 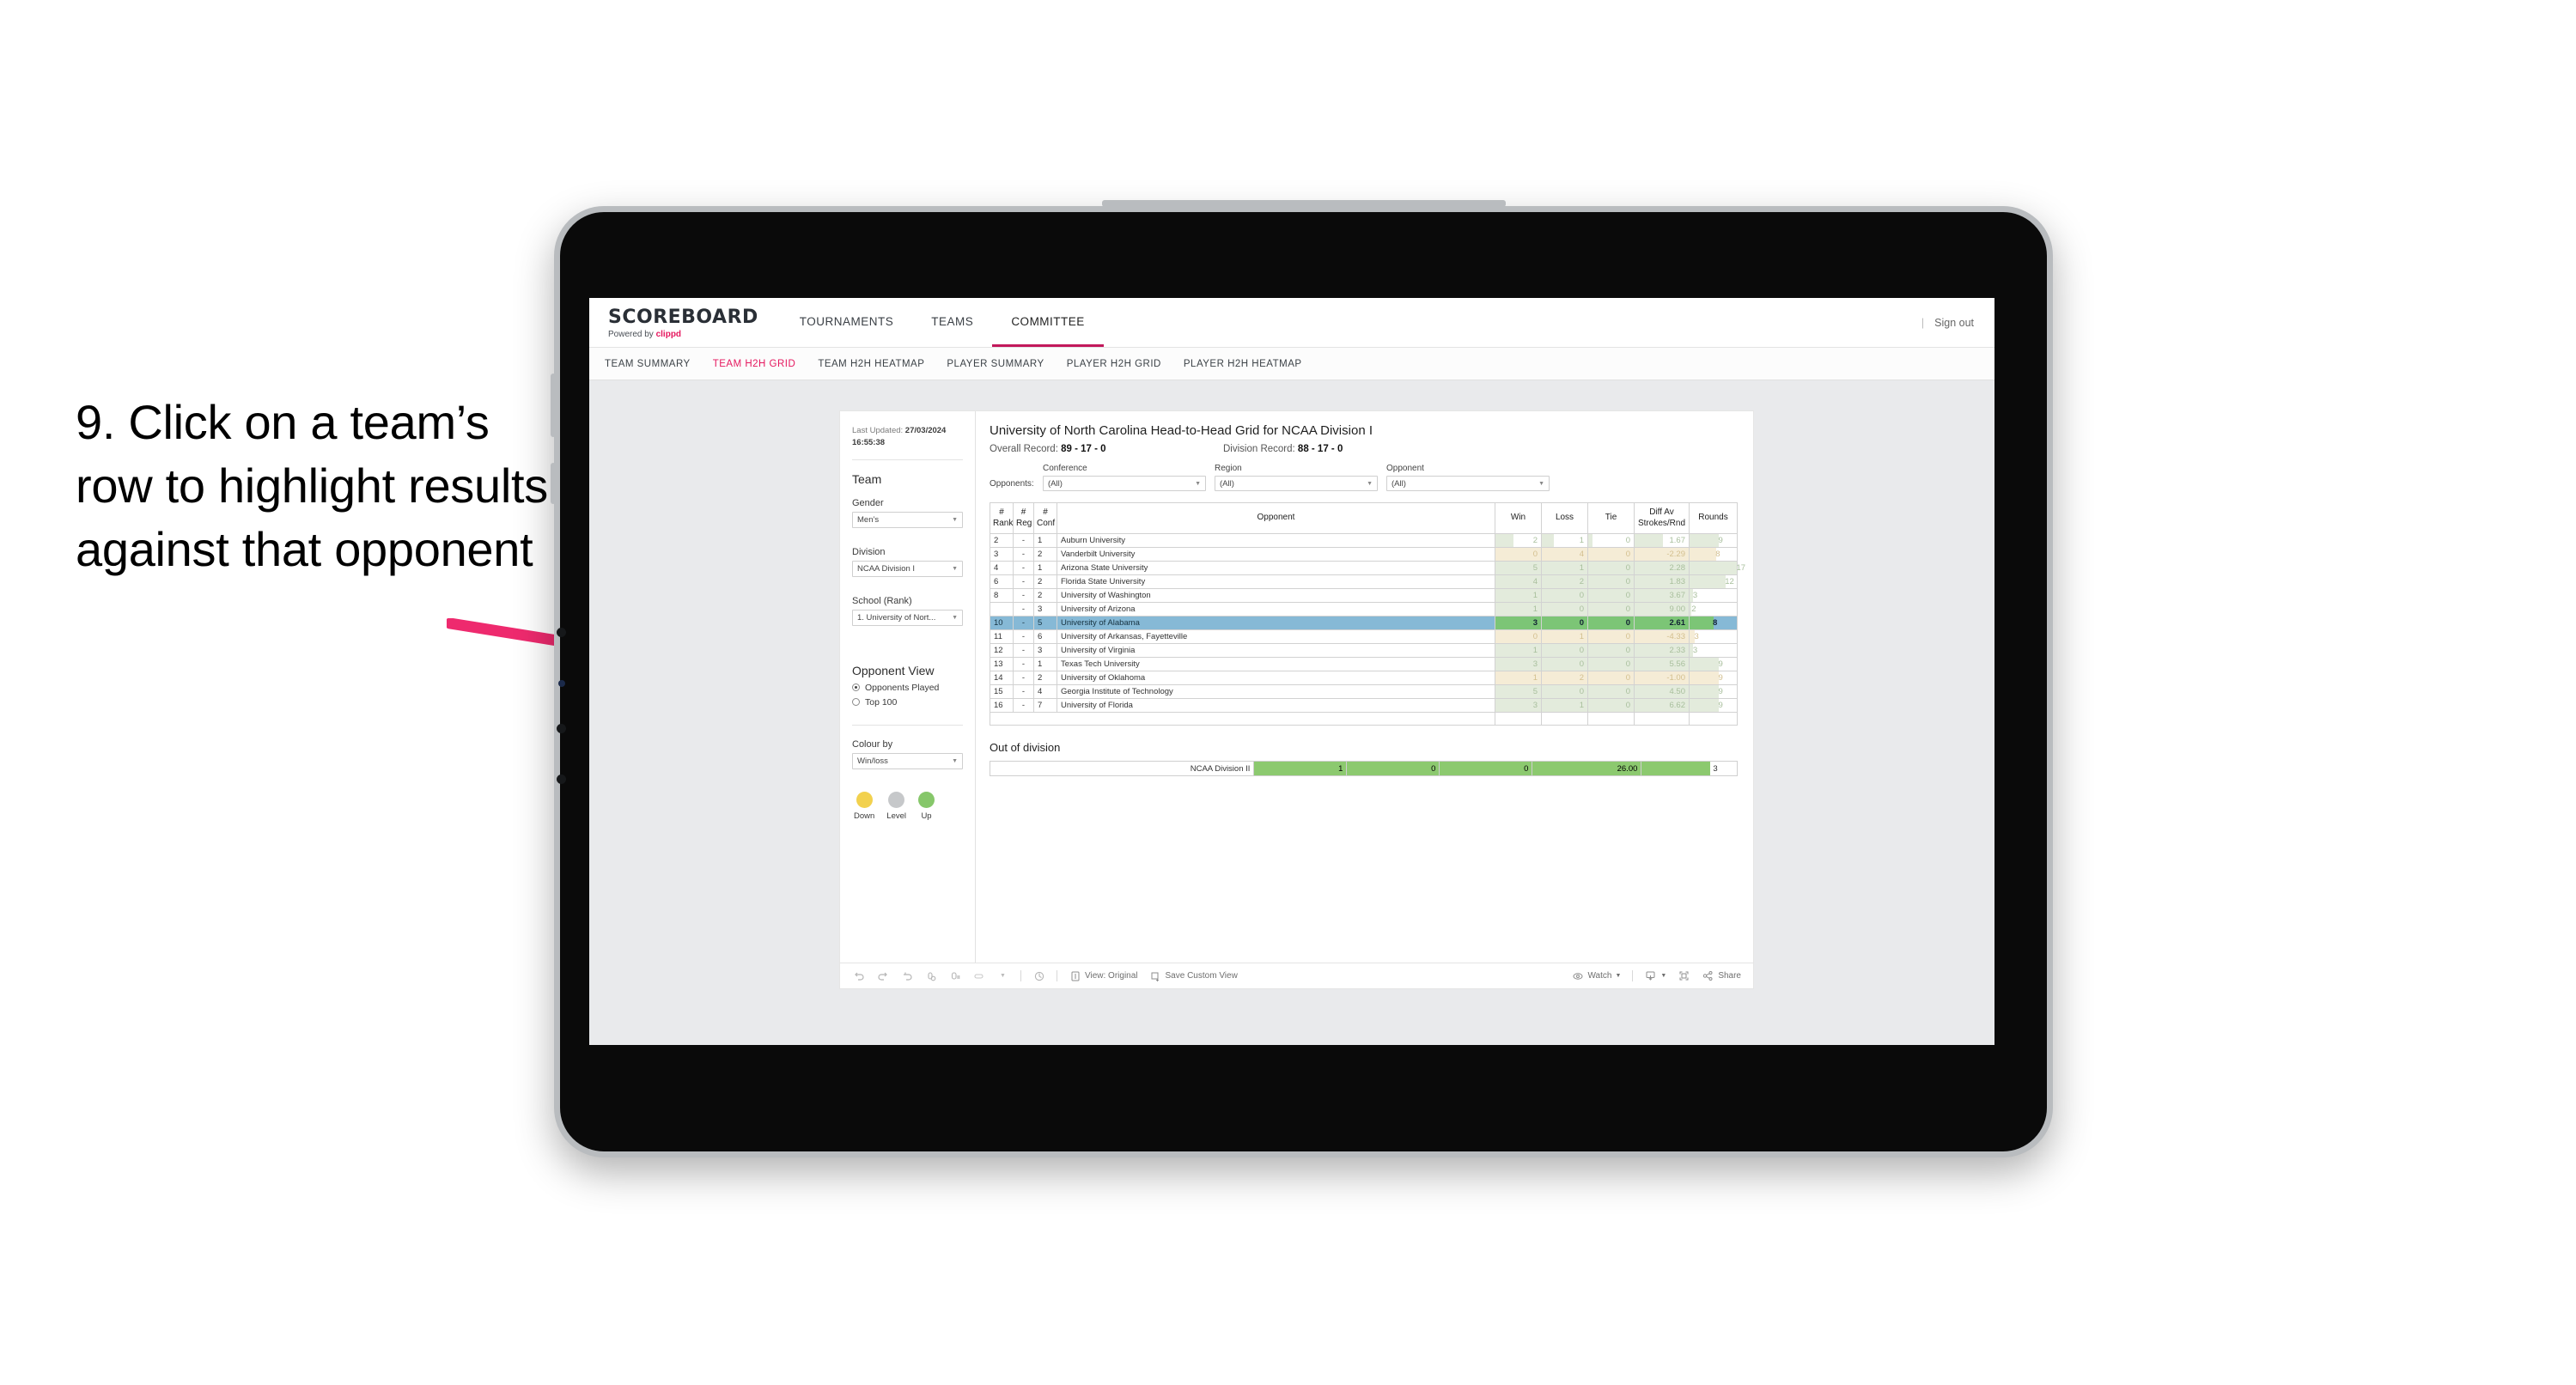 I want to click on ood-diff: 26.00, so click(x=1587, y=768).